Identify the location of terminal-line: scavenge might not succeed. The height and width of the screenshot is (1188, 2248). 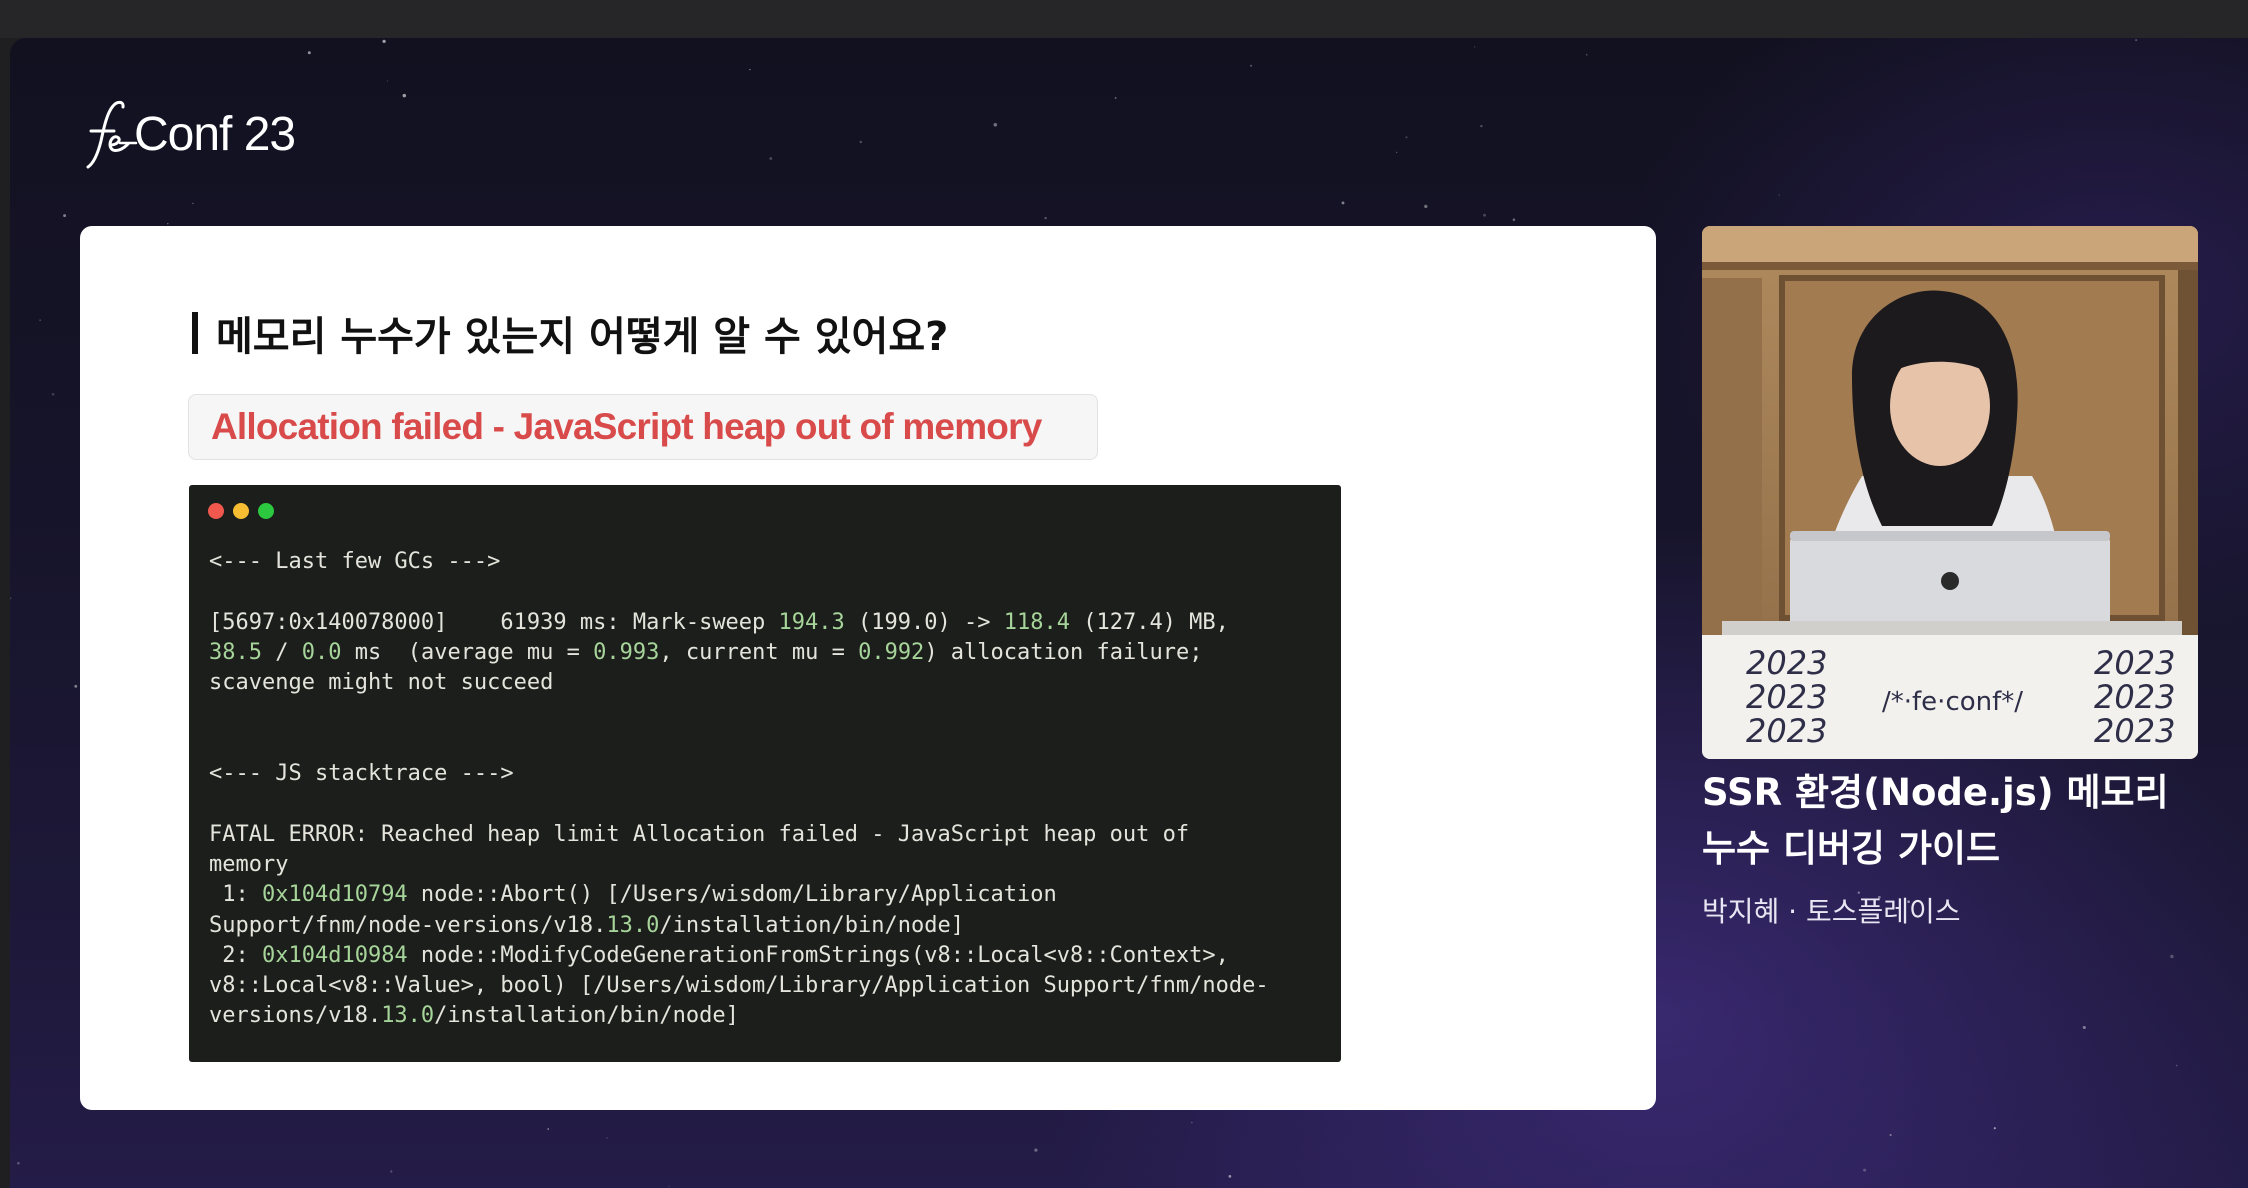
(739, 683).